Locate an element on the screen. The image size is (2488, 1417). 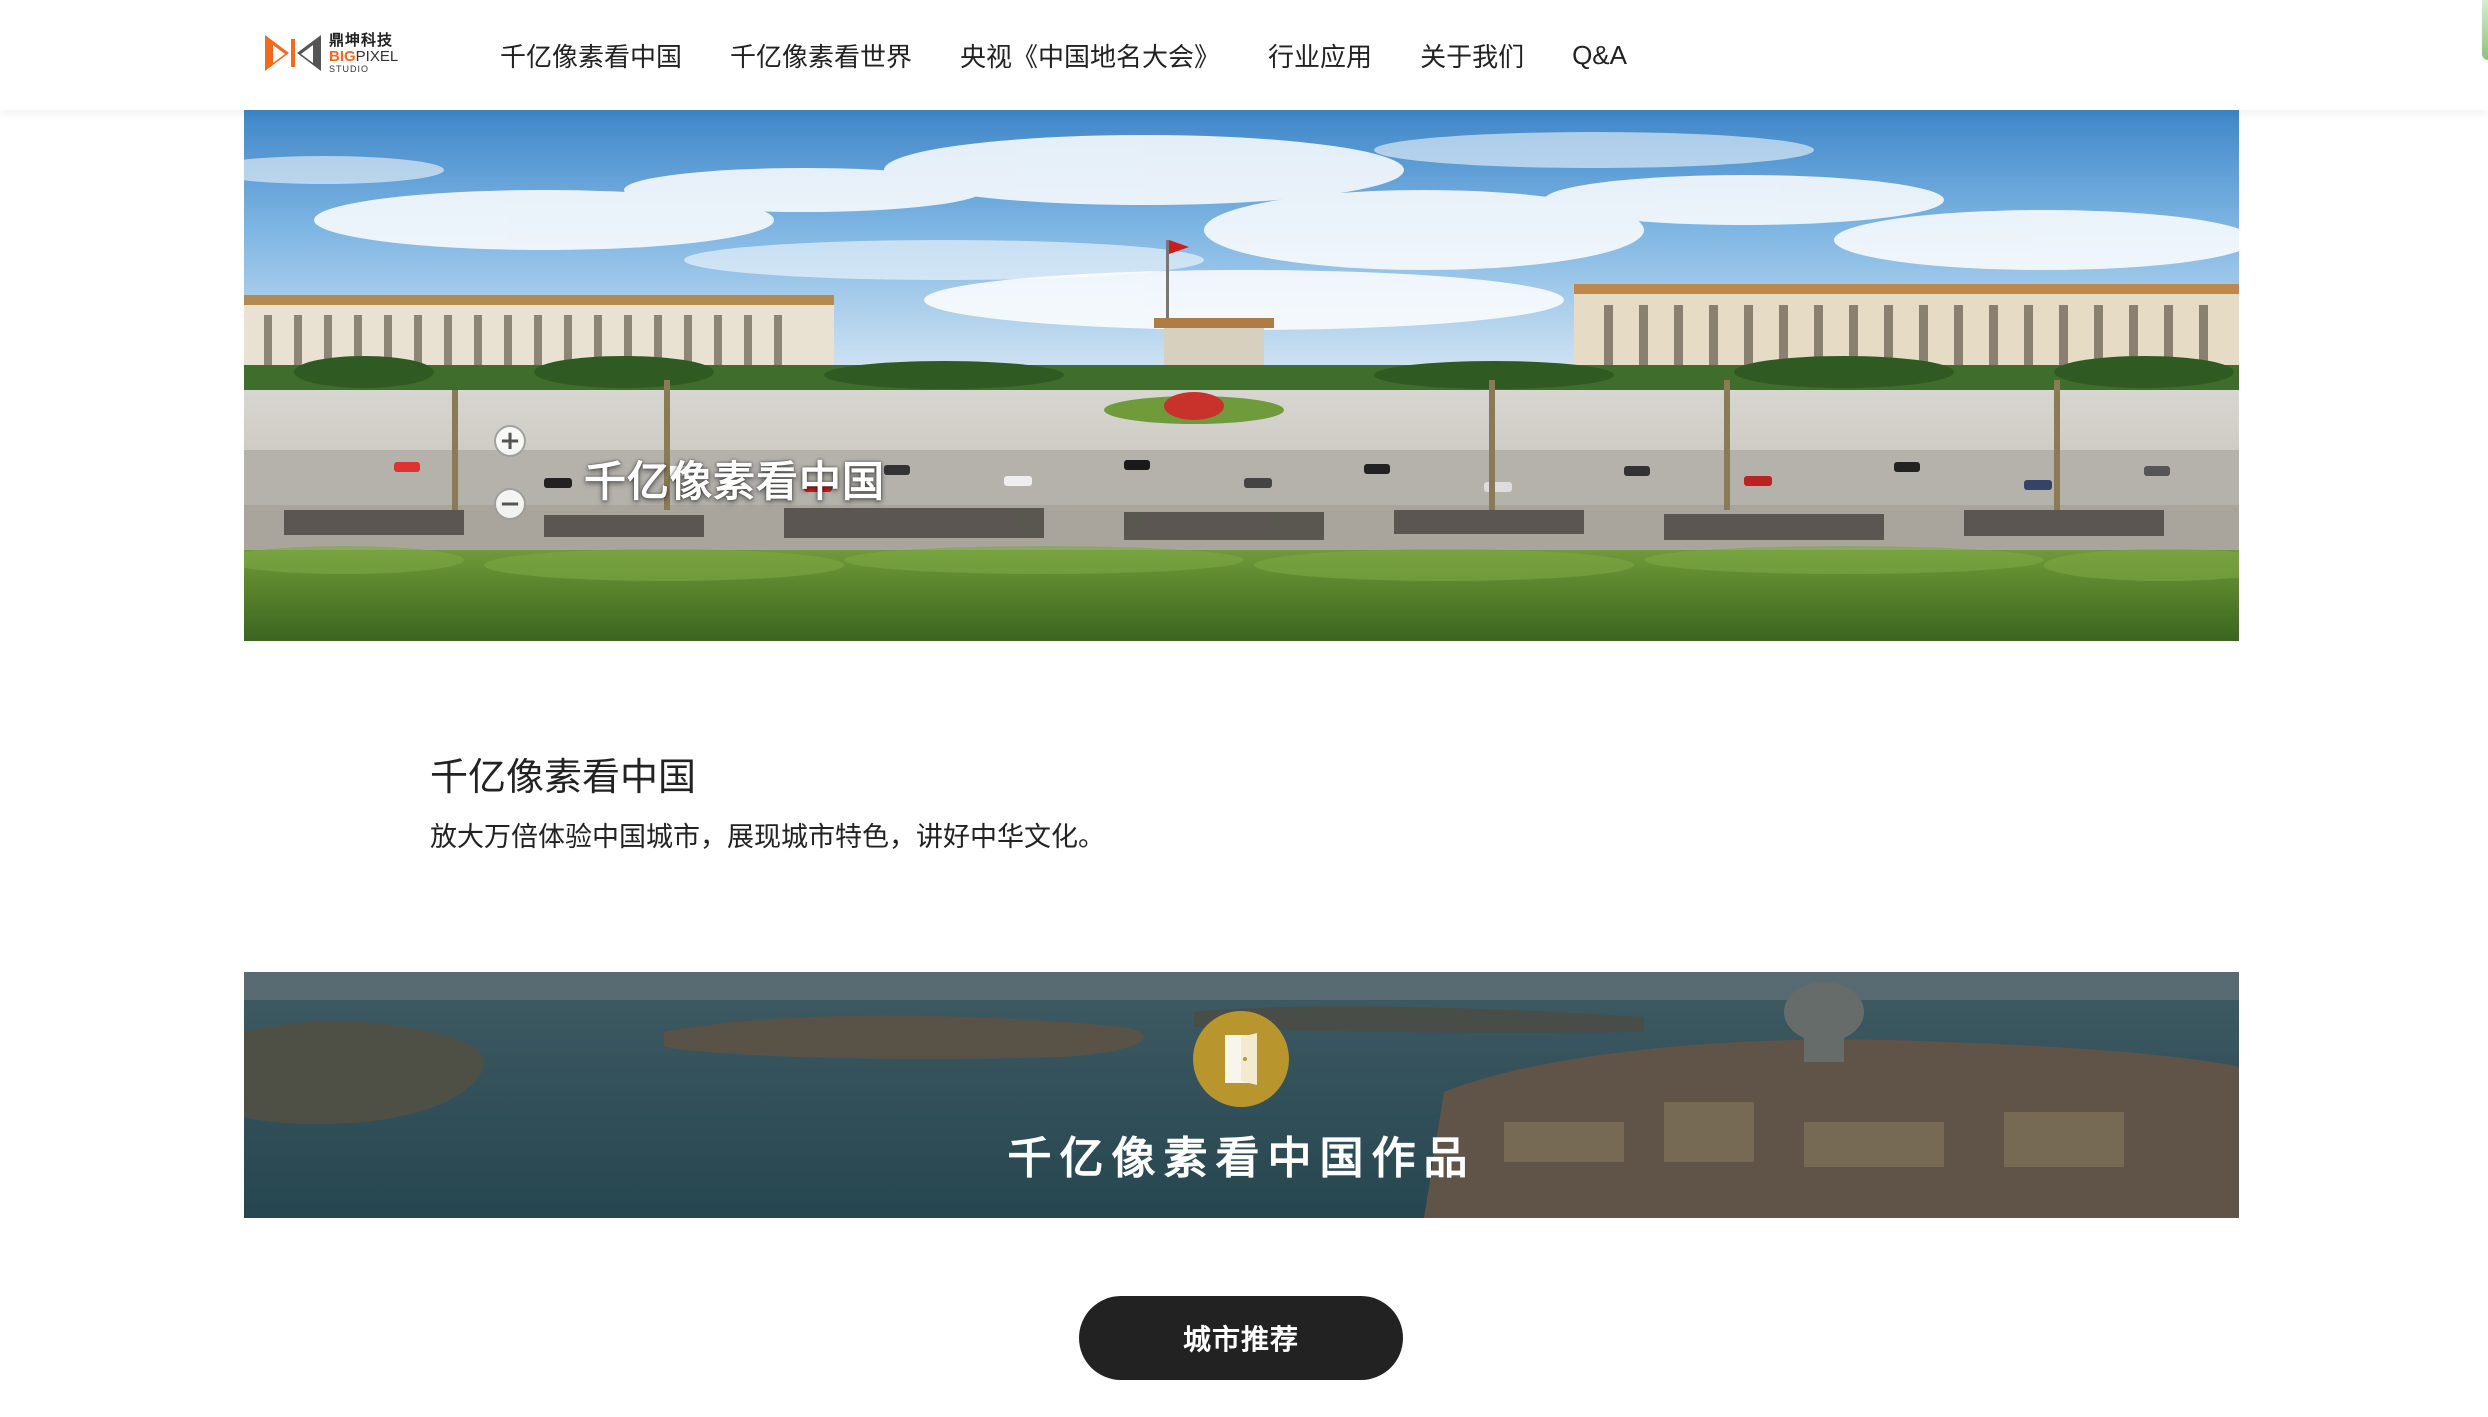
main-nav: 千亿像素看中国 千亿像素看世界 央视《中国地名大会》 行业应用 关于我们 Q&A is located at coordinates (1087, 55).